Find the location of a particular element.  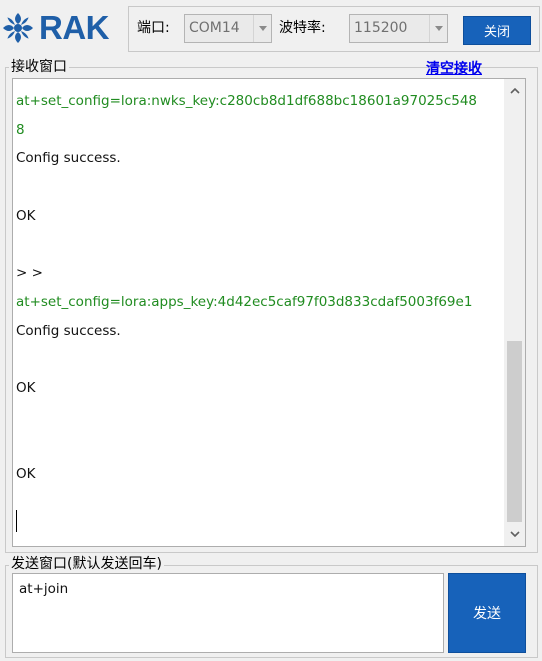

rak-logo-icon is located at coordinates (18, 28).